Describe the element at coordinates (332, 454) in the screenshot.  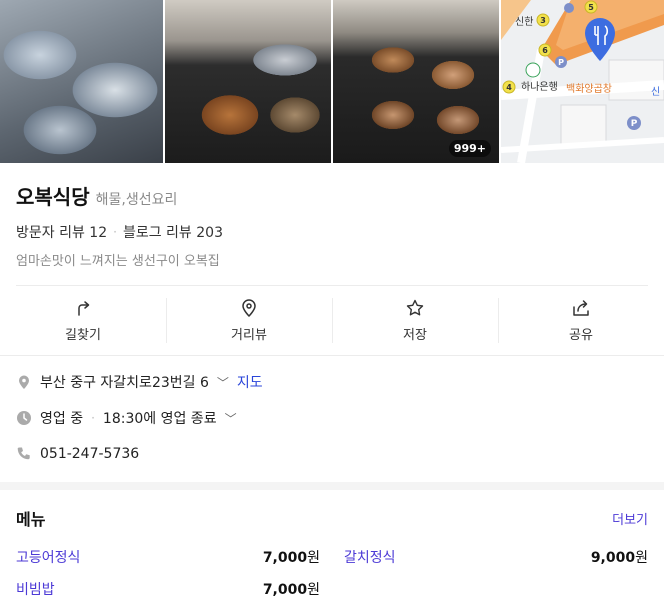
I see `phone-row: 051-247-5736` at that location.